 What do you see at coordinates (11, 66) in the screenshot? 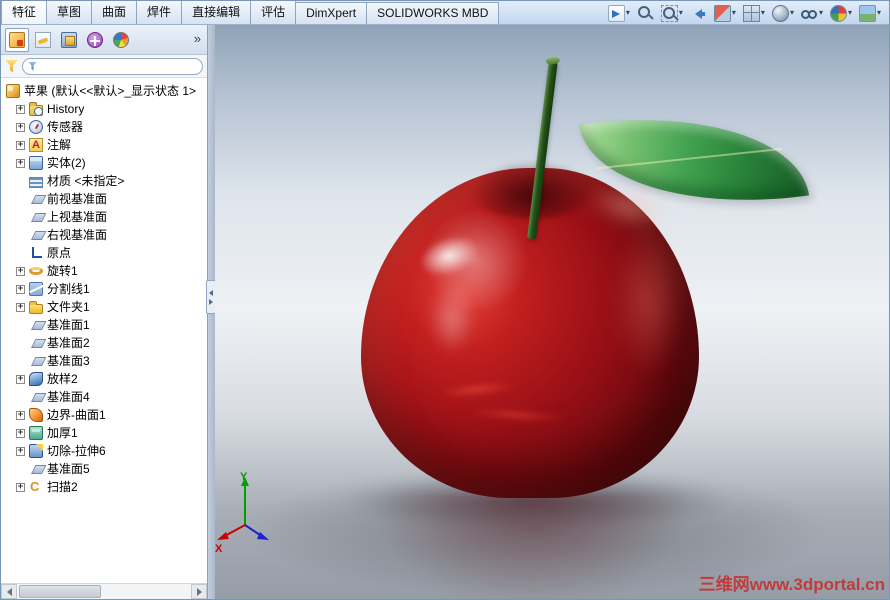
I see `filter-icon` at bounding box center [11, 66].